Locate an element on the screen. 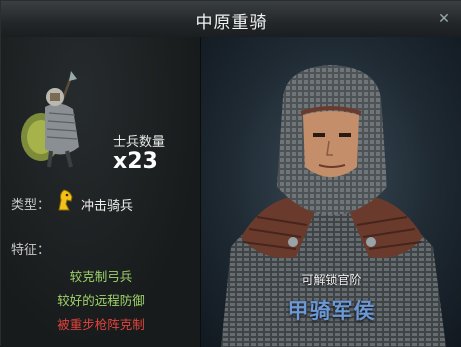  features-label: 特征： is located at coordinates (31, 250).